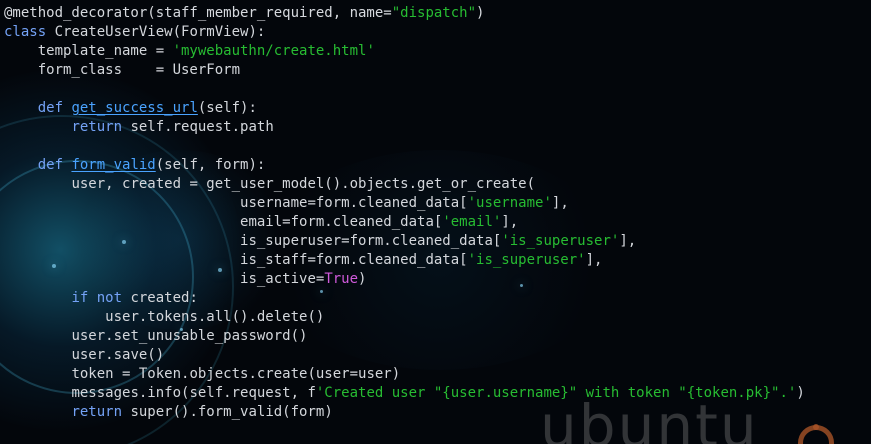  Describe the element at coordinates (404, 412) in the screenshot. I see `code-line: return super().form_valid(form)` at that location.